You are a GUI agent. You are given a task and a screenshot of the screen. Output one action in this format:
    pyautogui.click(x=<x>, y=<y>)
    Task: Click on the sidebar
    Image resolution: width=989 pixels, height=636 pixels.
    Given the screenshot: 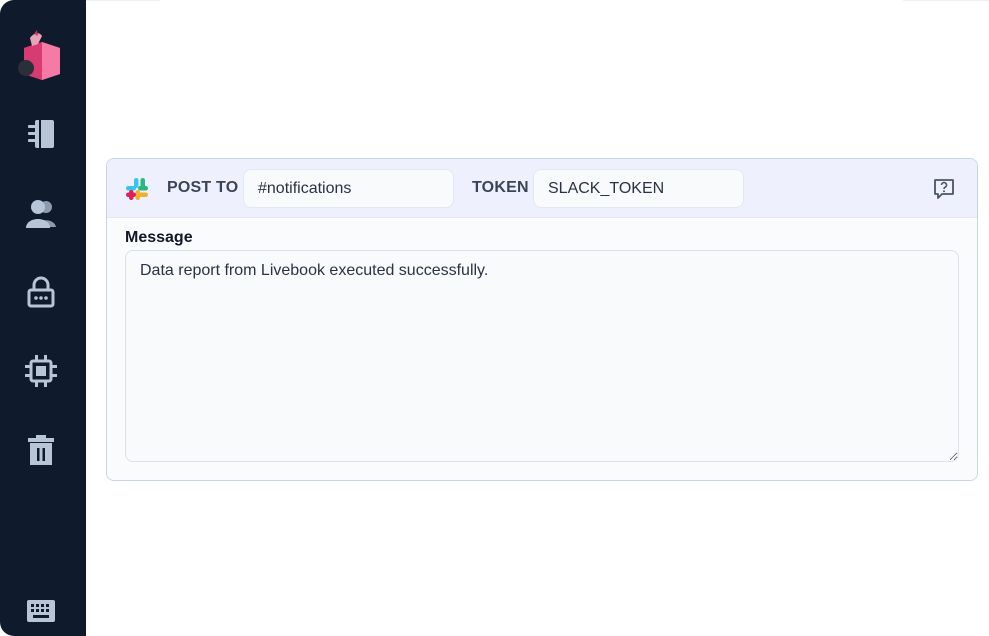 What is the action you would take?
    pyautogui.click(x=43, y=318)
    